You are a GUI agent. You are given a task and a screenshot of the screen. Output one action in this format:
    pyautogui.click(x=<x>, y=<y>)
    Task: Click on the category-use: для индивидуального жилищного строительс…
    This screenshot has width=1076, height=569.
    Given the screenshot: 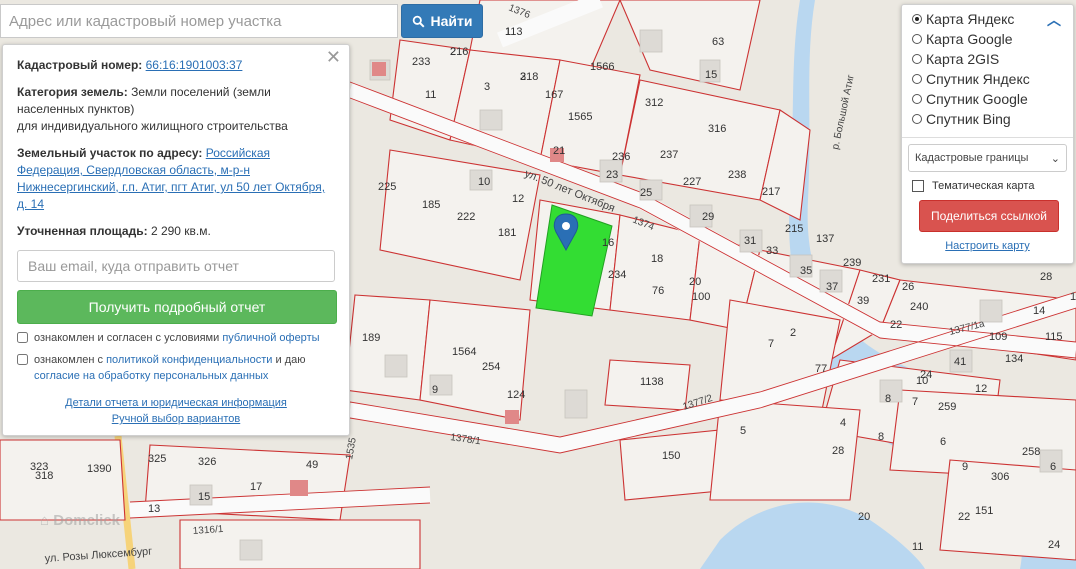 What is the action you would take?
    pyautogui.click(x=152, y=126)
    